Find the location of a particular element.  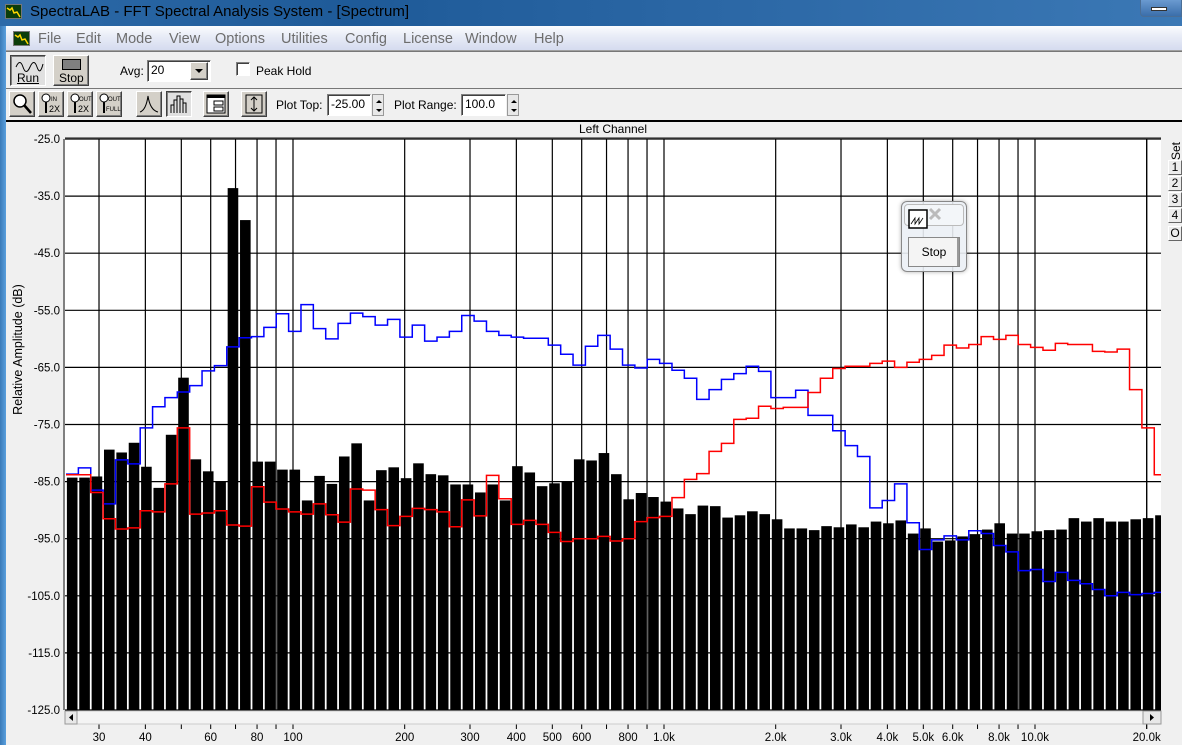

x-tick-label: 100 is located at coordinates (292, 738).